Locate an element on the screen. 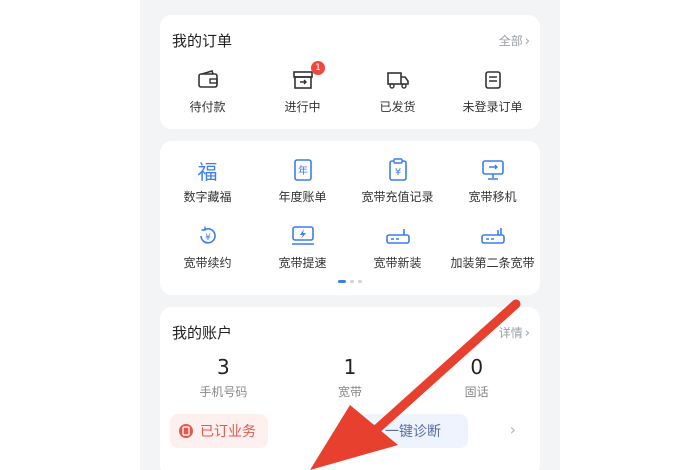 The width and height of the screenshot is (700, 470). box-icon is located at coordinates (302, 80).